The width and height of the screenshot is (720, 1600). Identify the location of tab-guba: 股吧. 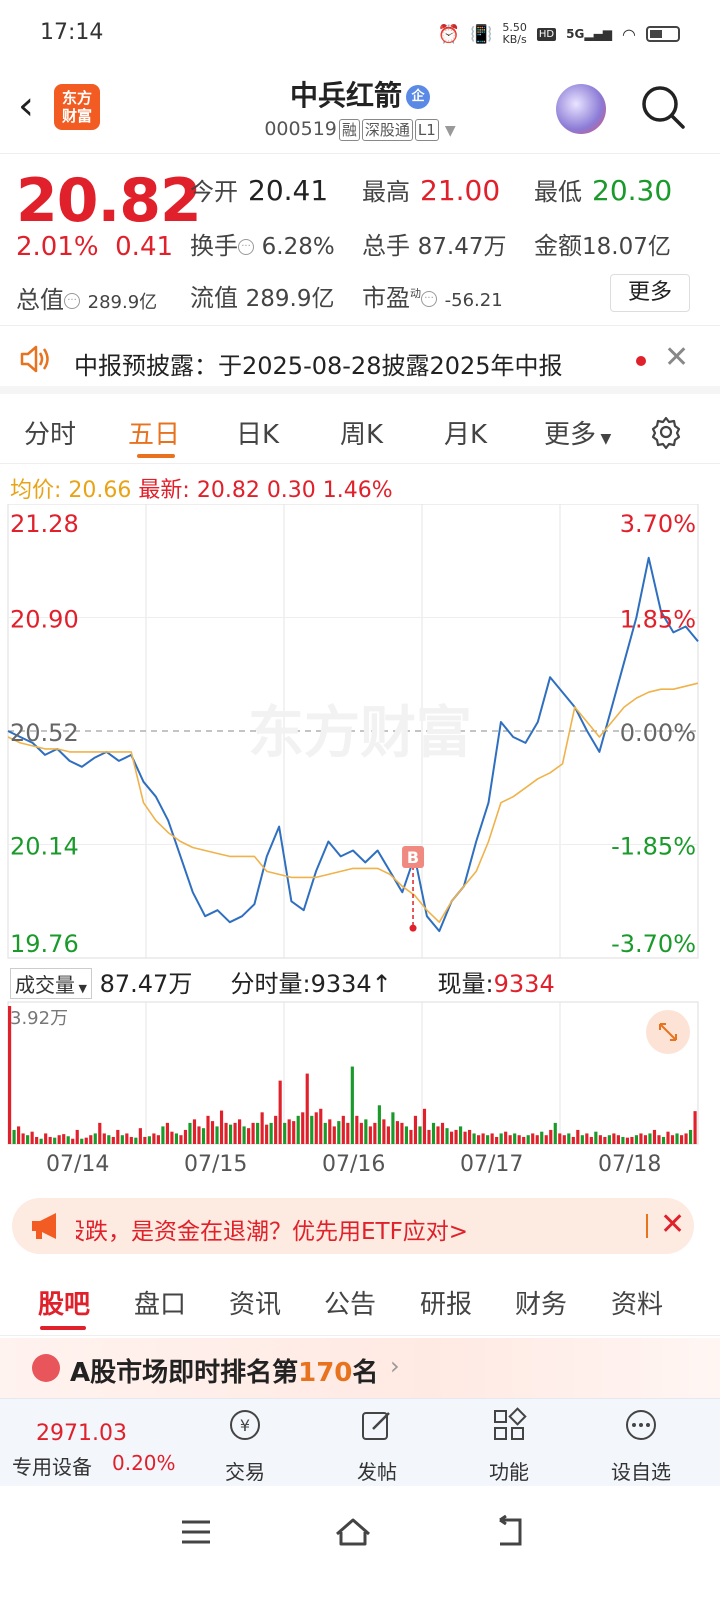
(64, 1302).